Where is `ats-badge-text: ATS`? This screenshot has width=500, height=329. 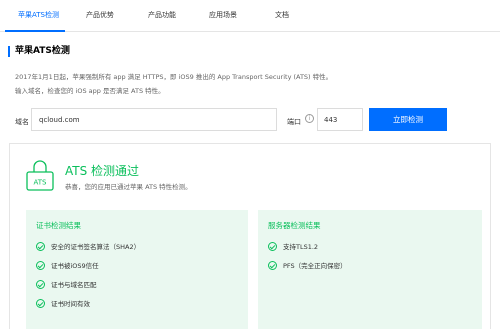
ats-badge-text: ATS is located at coordinates (41, 183).